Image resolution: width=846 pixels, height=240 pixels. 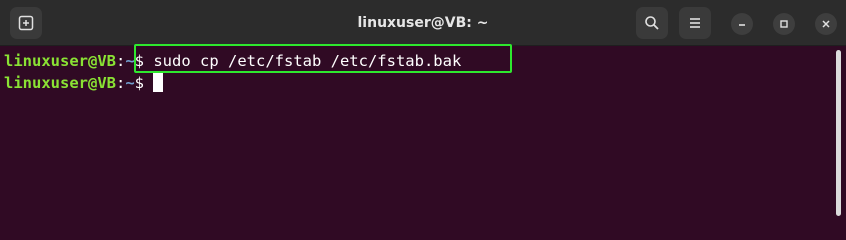 I want to click on close-icon, so click(x=826, y=24).